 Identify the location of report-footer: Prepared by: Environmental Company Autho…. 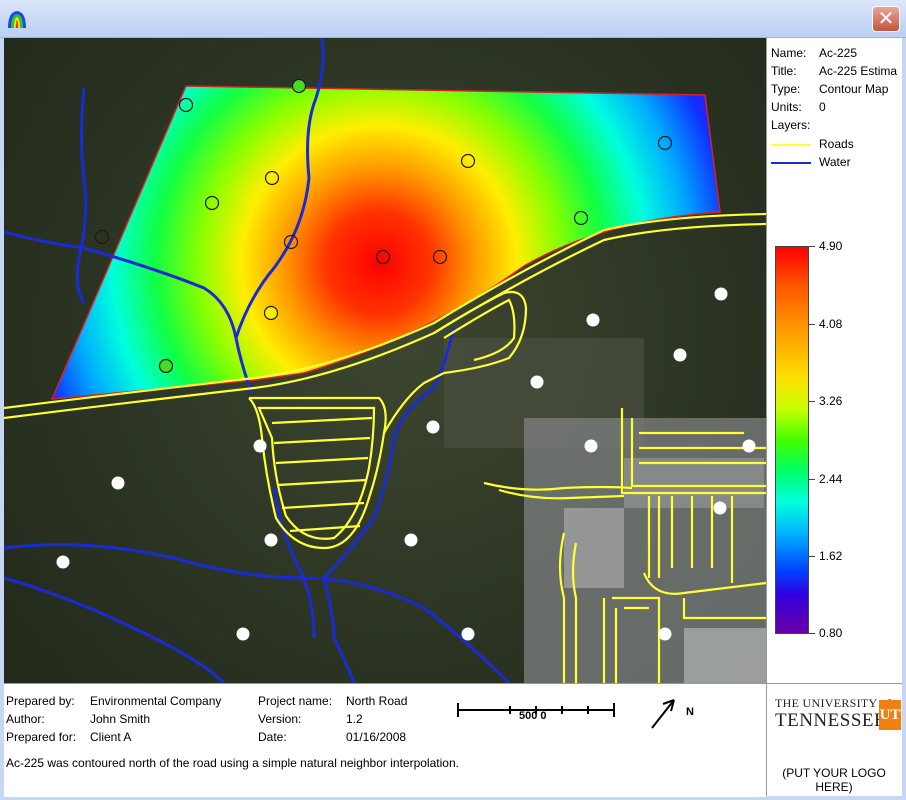
(385, 740).